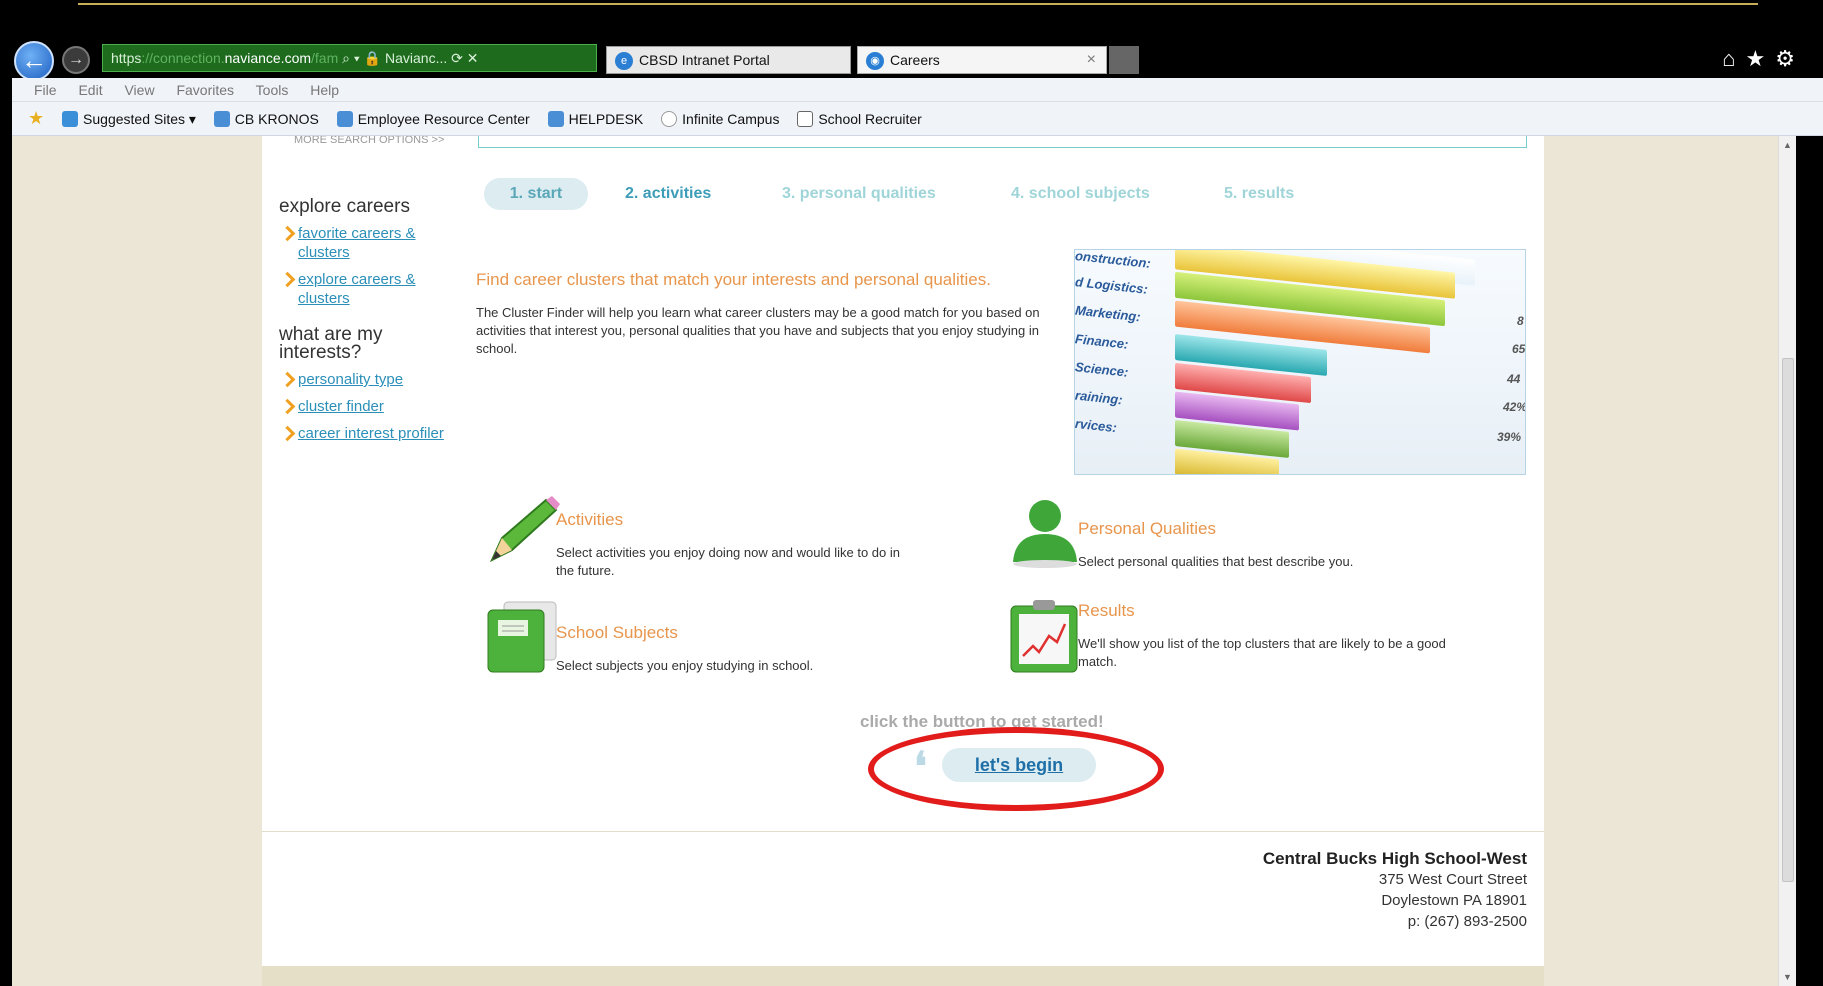 The height and width of the screenshot is (986, 1823). What do you see at coordinates (139, 90) in the screenshot?
I see `menu-view: View` at bounding box center [139, 90].